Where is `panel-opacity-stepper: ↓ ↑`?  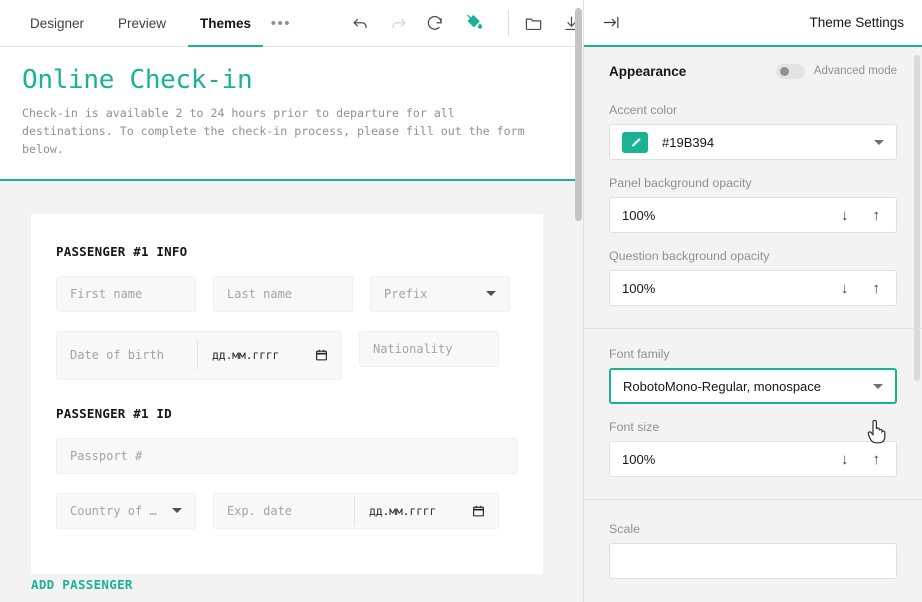 panel-opacity-stepper: ↓ ↑ is located at coordinates (862, 215).